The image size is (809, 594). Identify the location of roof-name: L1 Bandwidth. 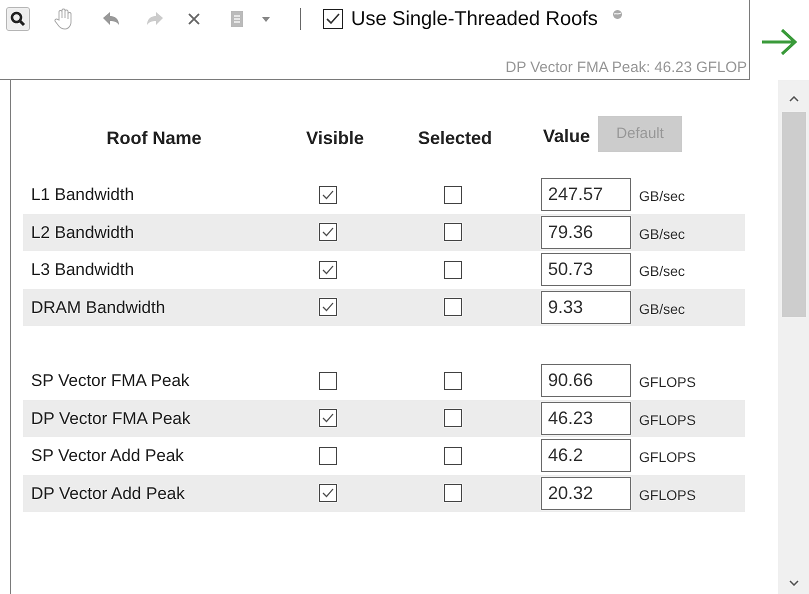
(83, 195).